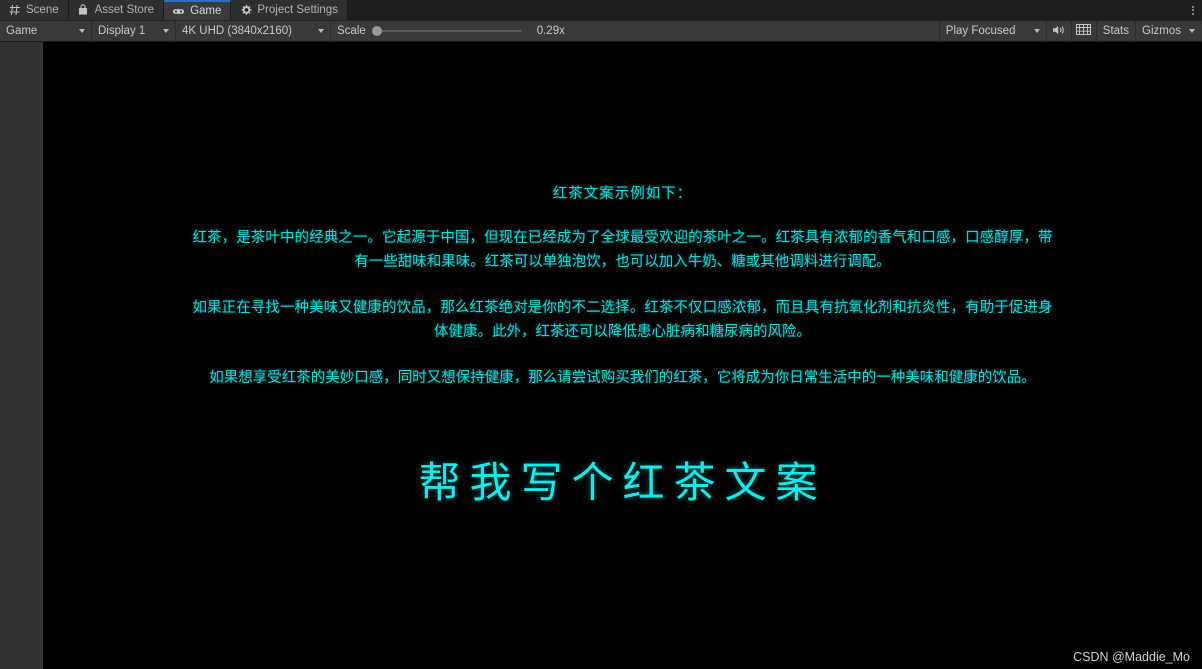 This screenshot has width=1202, height=669. What do you see at coordinates (1193, 10) in the screenshot?
I see `kebab-menu-icon` at bounding box center [1193, 10].